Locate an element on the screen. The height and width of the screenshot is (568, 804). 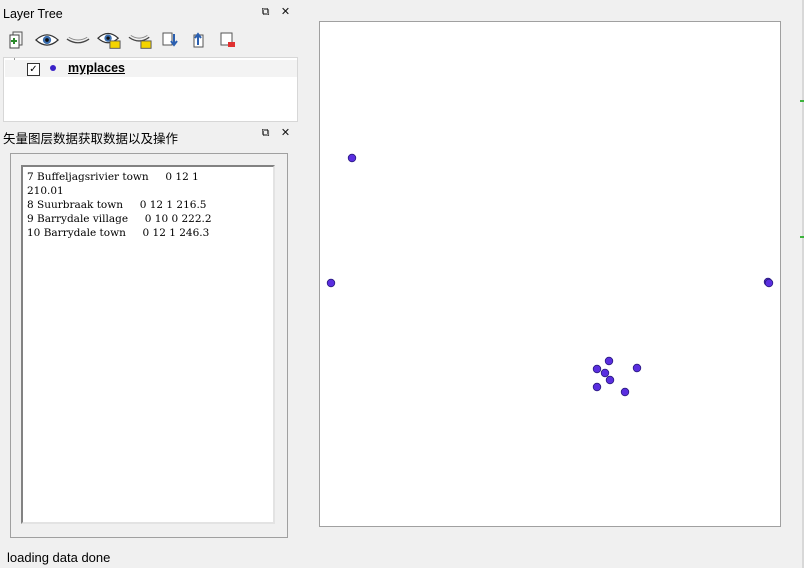
add-layer-icon is located at coordinates (17, 40).